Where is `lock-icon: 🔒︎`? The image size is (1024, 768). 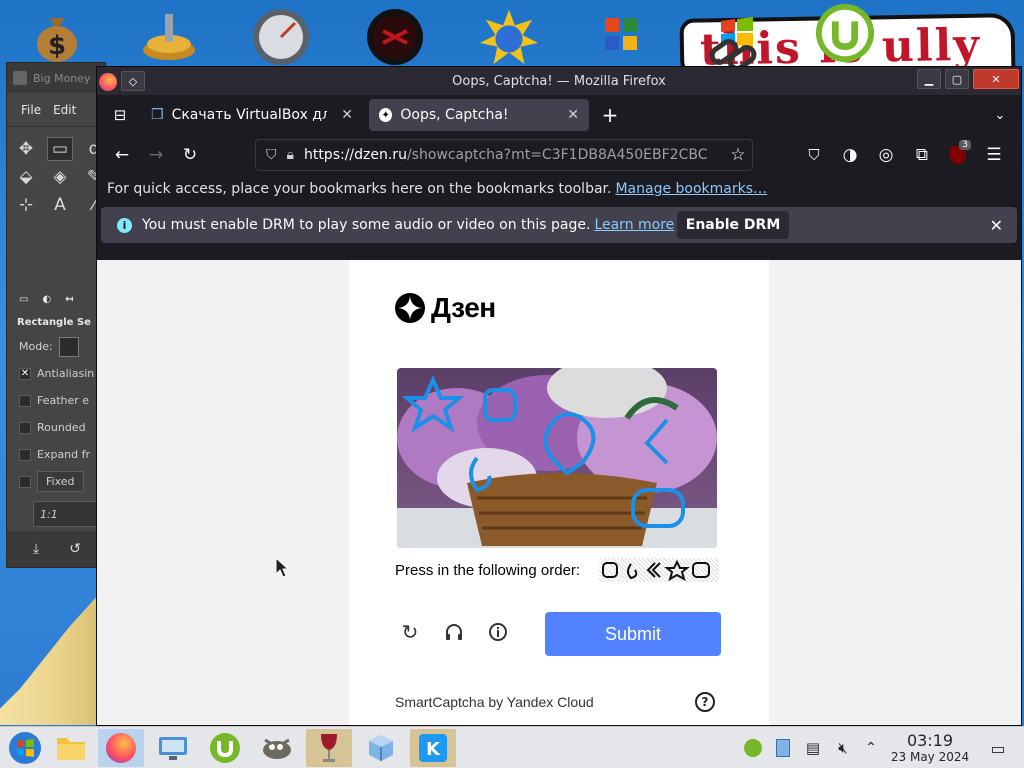
lock-icon: 🔒︎ is located at coordinates (290, 155).